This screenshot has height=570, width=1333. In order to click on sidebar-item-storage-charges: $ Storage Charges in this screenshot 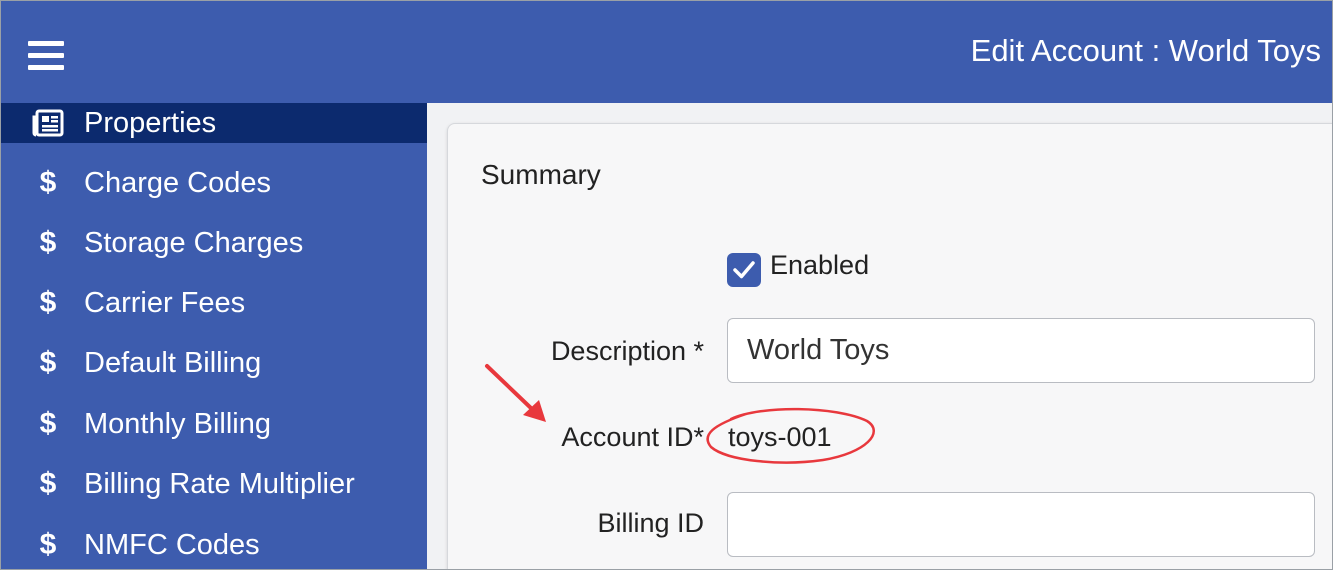, I will do `click(214, 243)`.